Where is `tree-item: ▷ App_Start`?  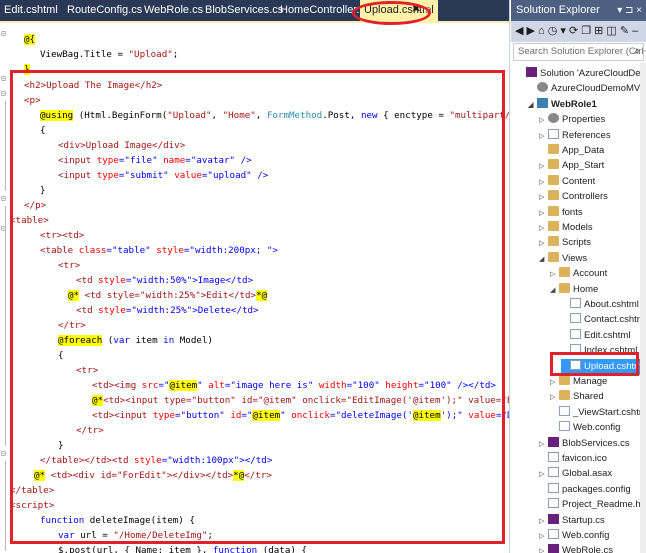
tree-item: ▷ App_Start is located at coordinates (571, 166).